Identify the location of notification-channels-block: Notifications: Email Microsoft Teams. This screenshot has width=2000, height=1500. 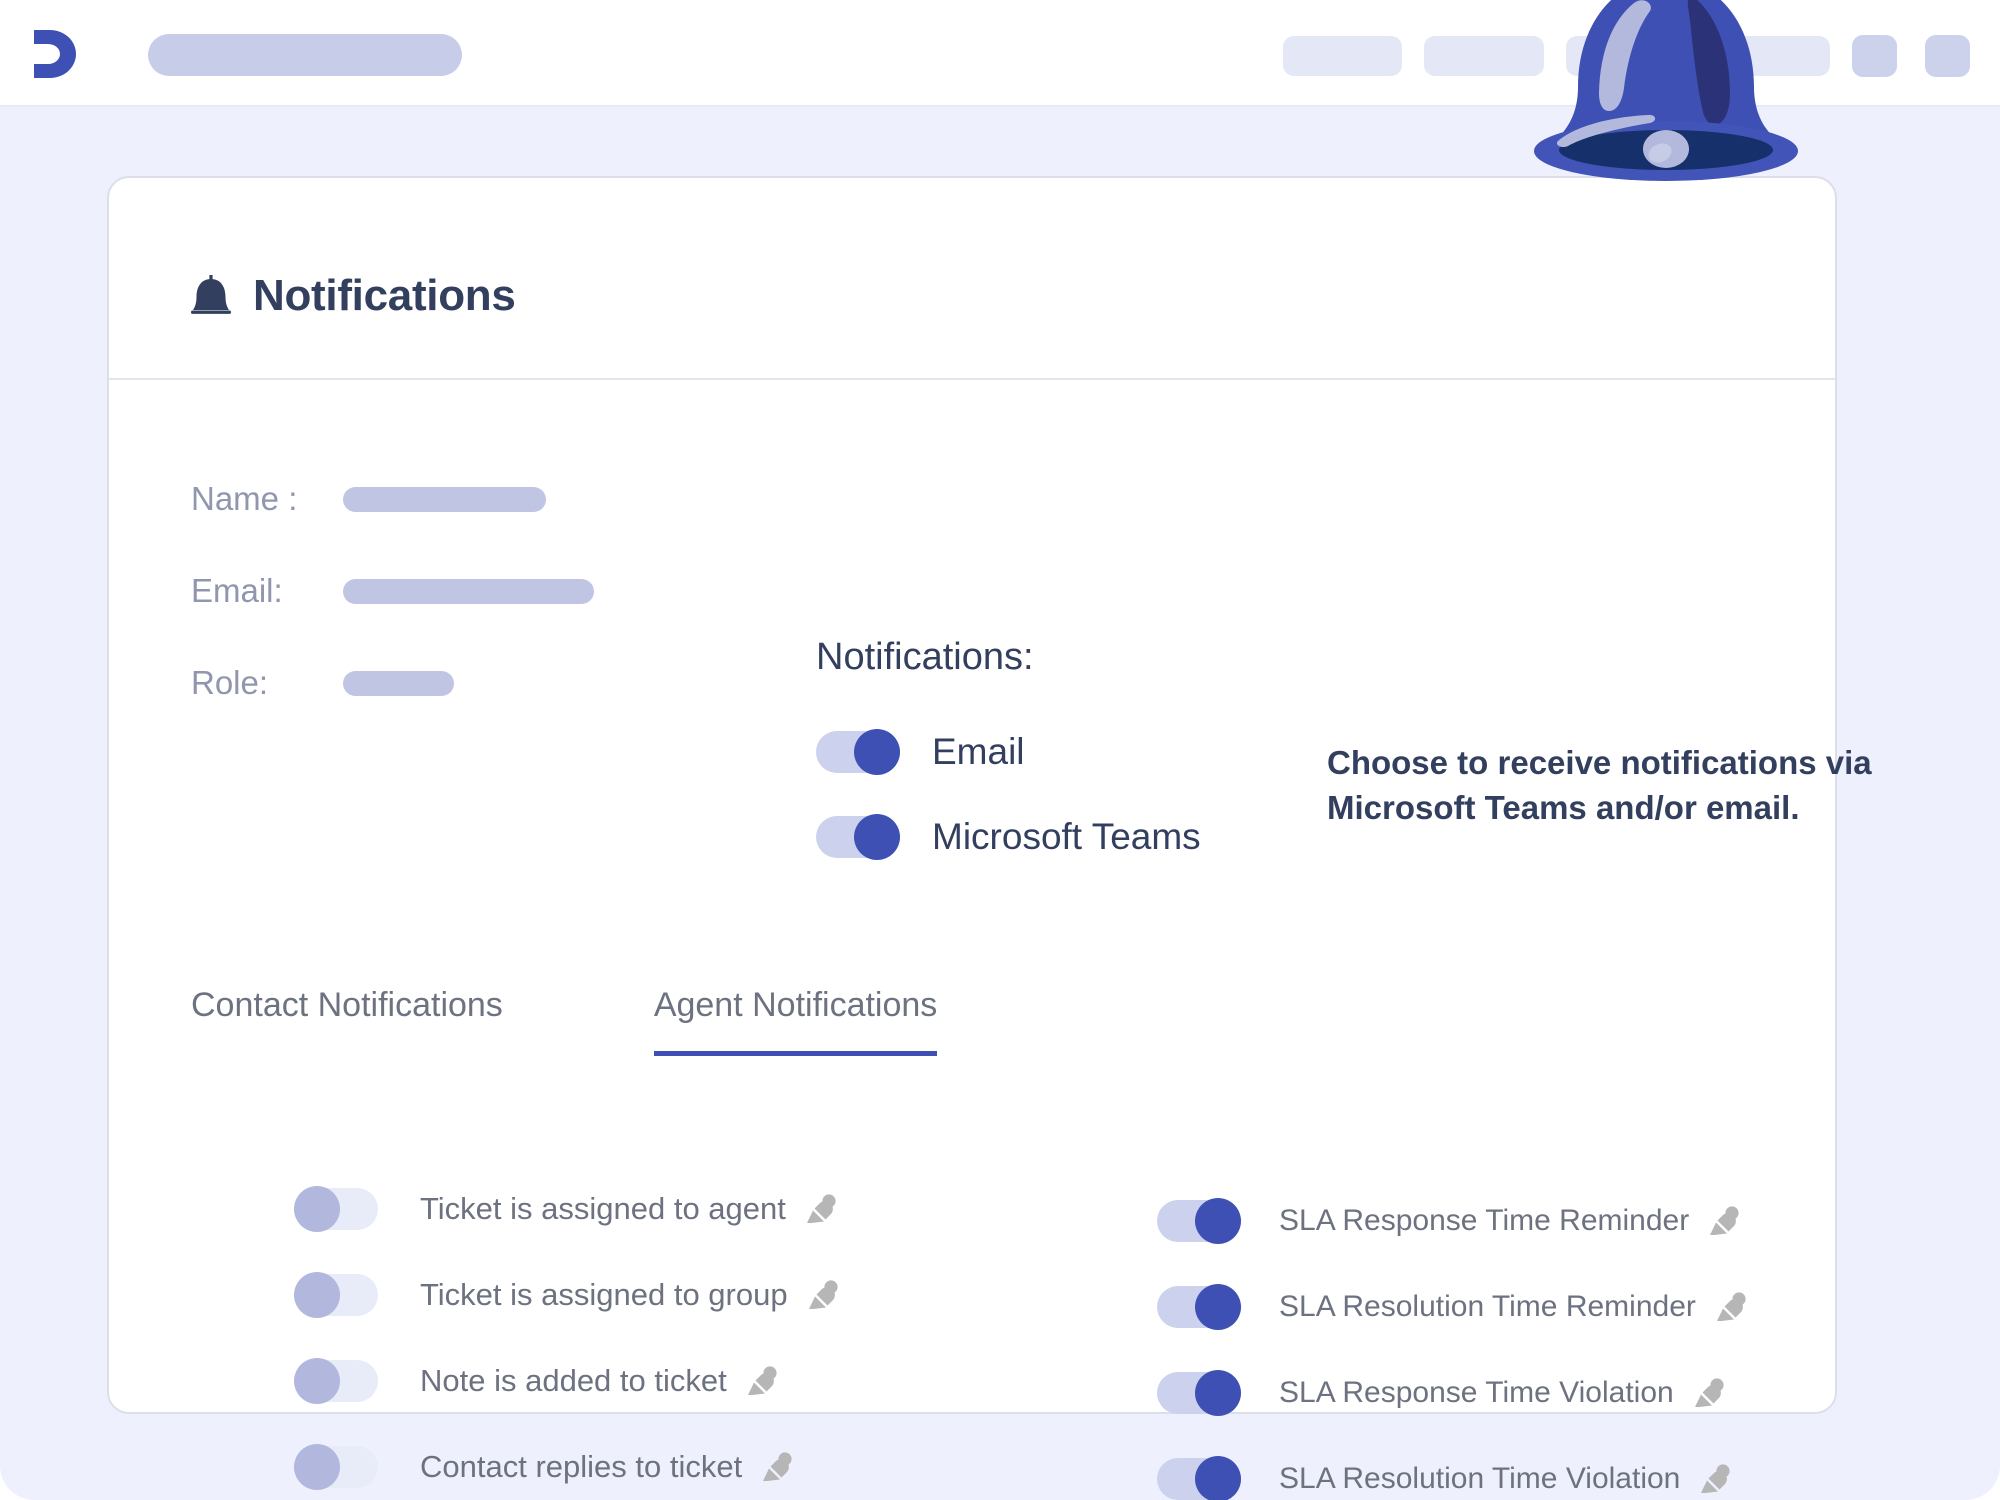
(1008, 757).